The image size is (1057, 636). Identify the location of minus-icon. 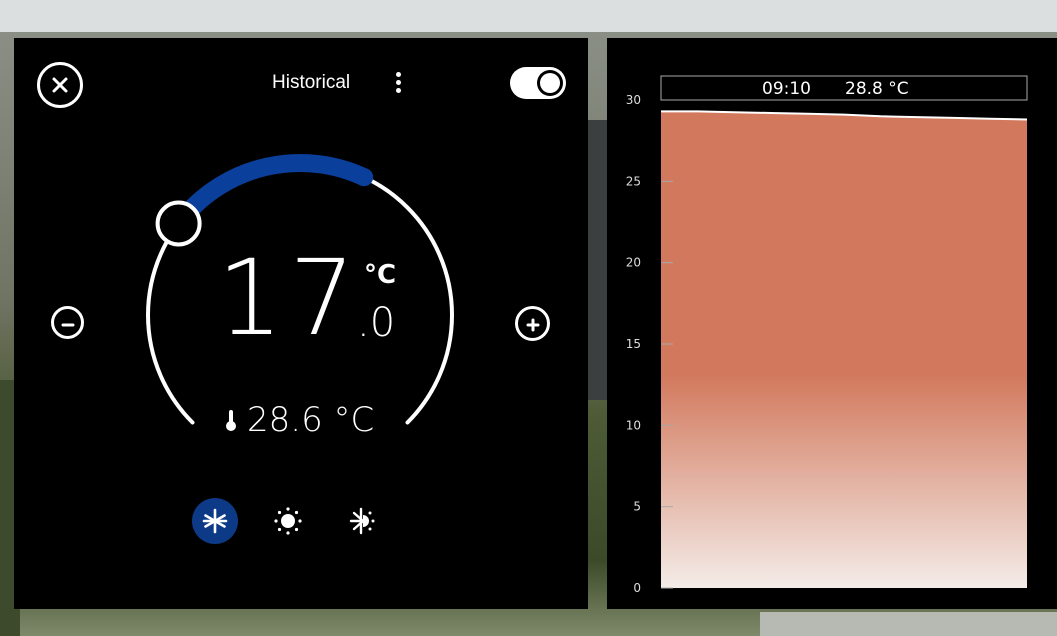
(67, 324).